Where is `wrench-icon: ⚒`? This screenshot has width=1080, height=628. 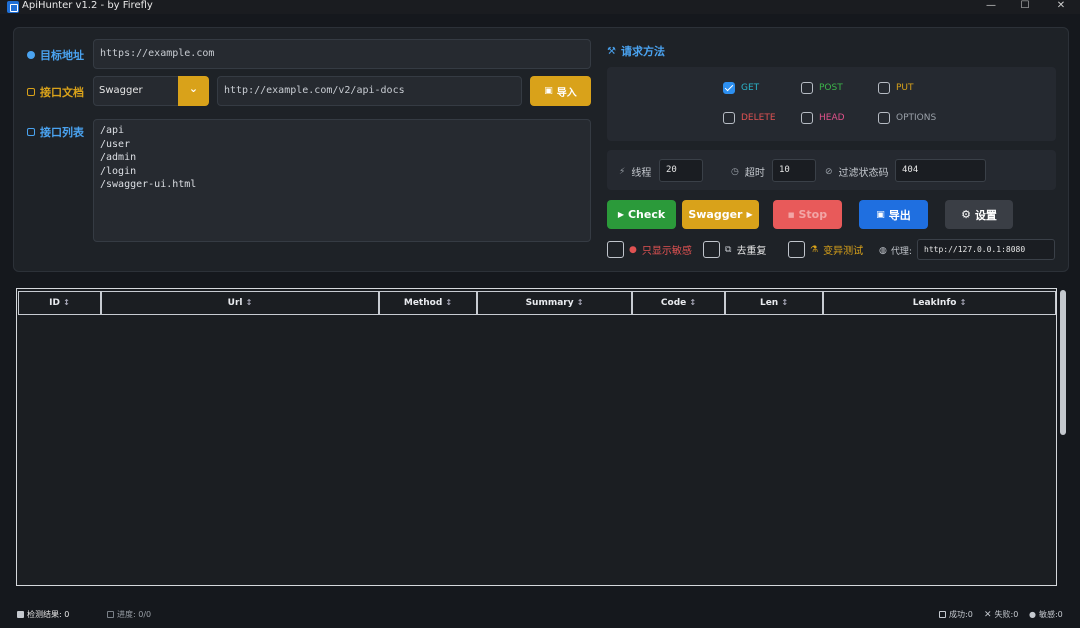 wrench-icon: ⚒ is located at coordinates (611, 51).